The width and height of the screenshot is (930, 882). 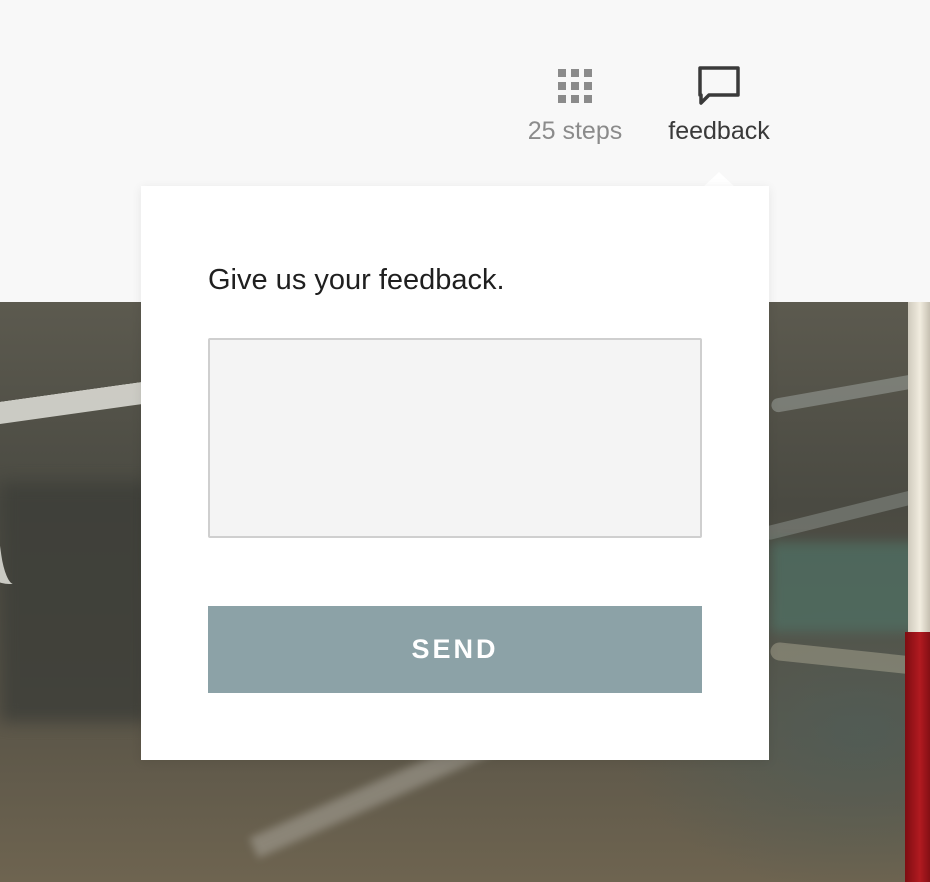 What do you see at coordinates (455, 438) in the screenshot?
I see `feedback-textarea` at bounding box center [455, 438].